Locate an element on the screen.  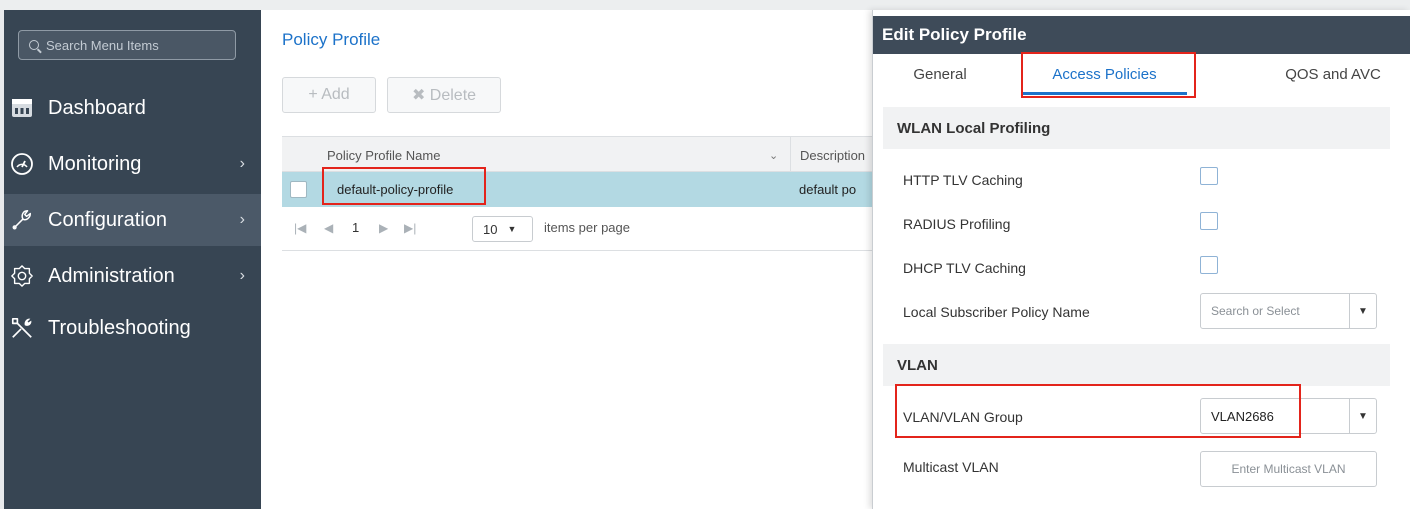
search-icon is located at coordinates (34, 45).